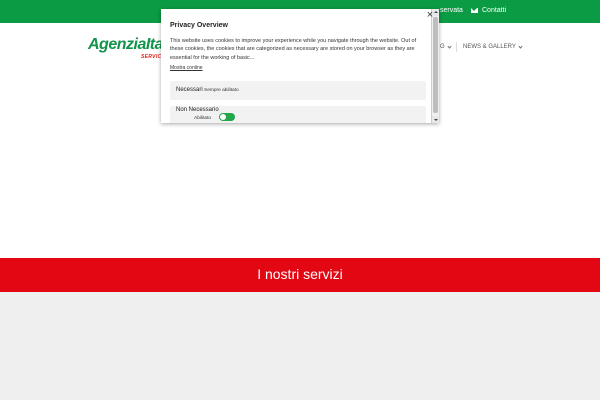 This screenshot has width=600, height=400. What do you see at coordinates (186, 68) in the screenshot?
I see `show-more-link: Mostra conline` at bounding box center [186, 68].